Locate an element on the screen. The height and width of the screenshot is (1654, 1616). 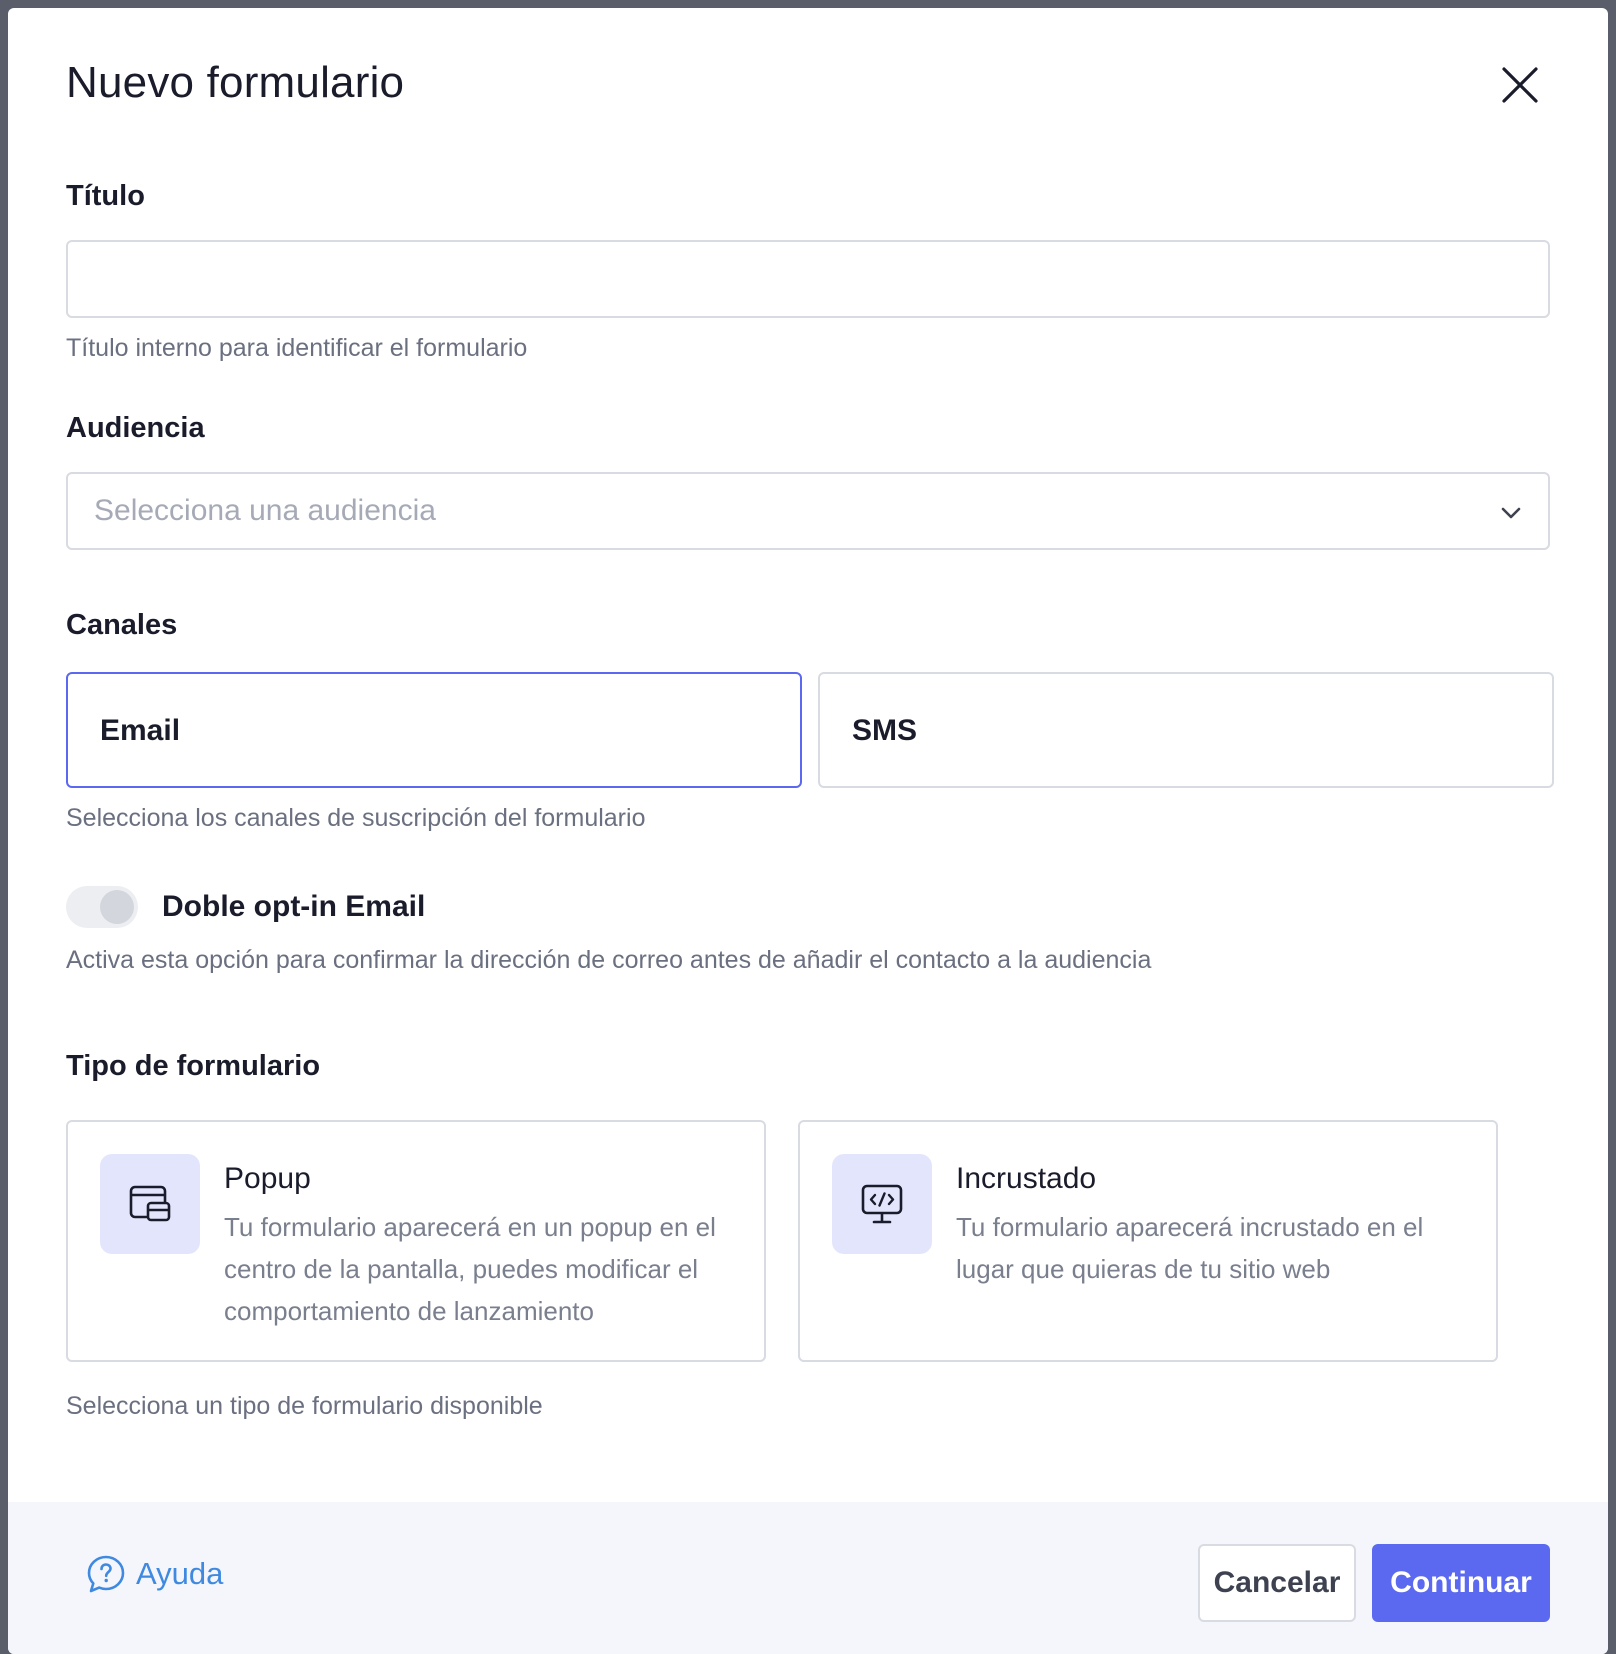
double-optin-toggle is located at coordinates (102, 907).